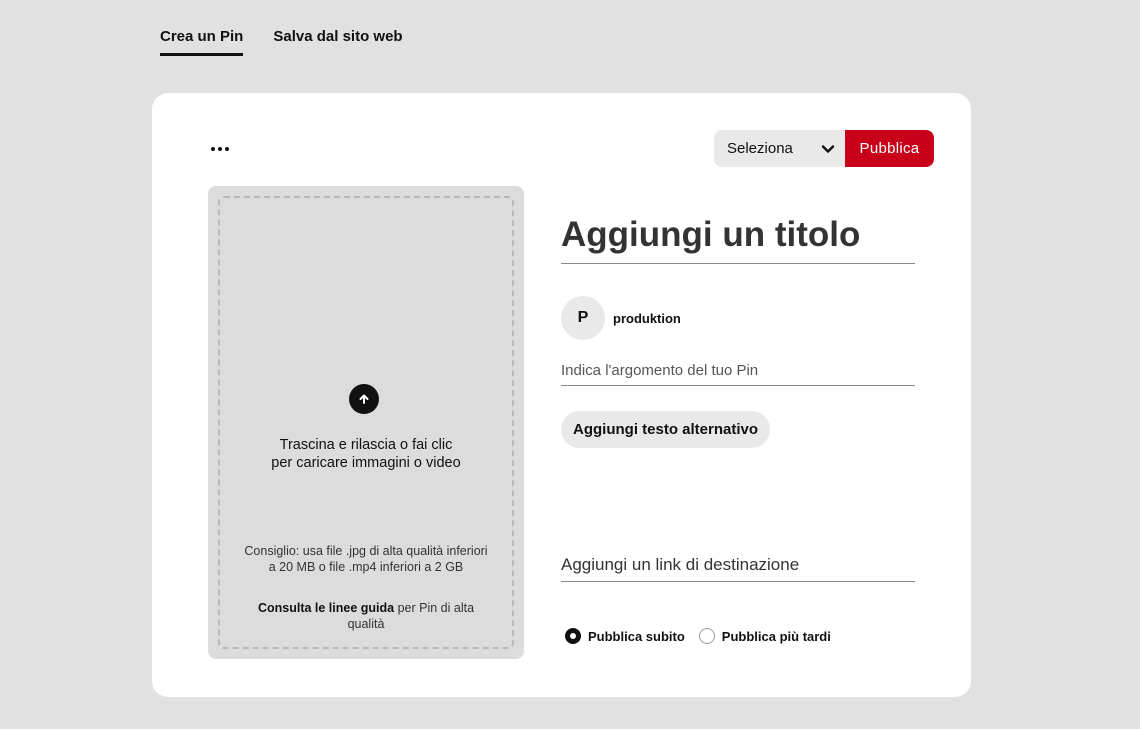  I want to click on chevron-down-icon, so click(828, 148).